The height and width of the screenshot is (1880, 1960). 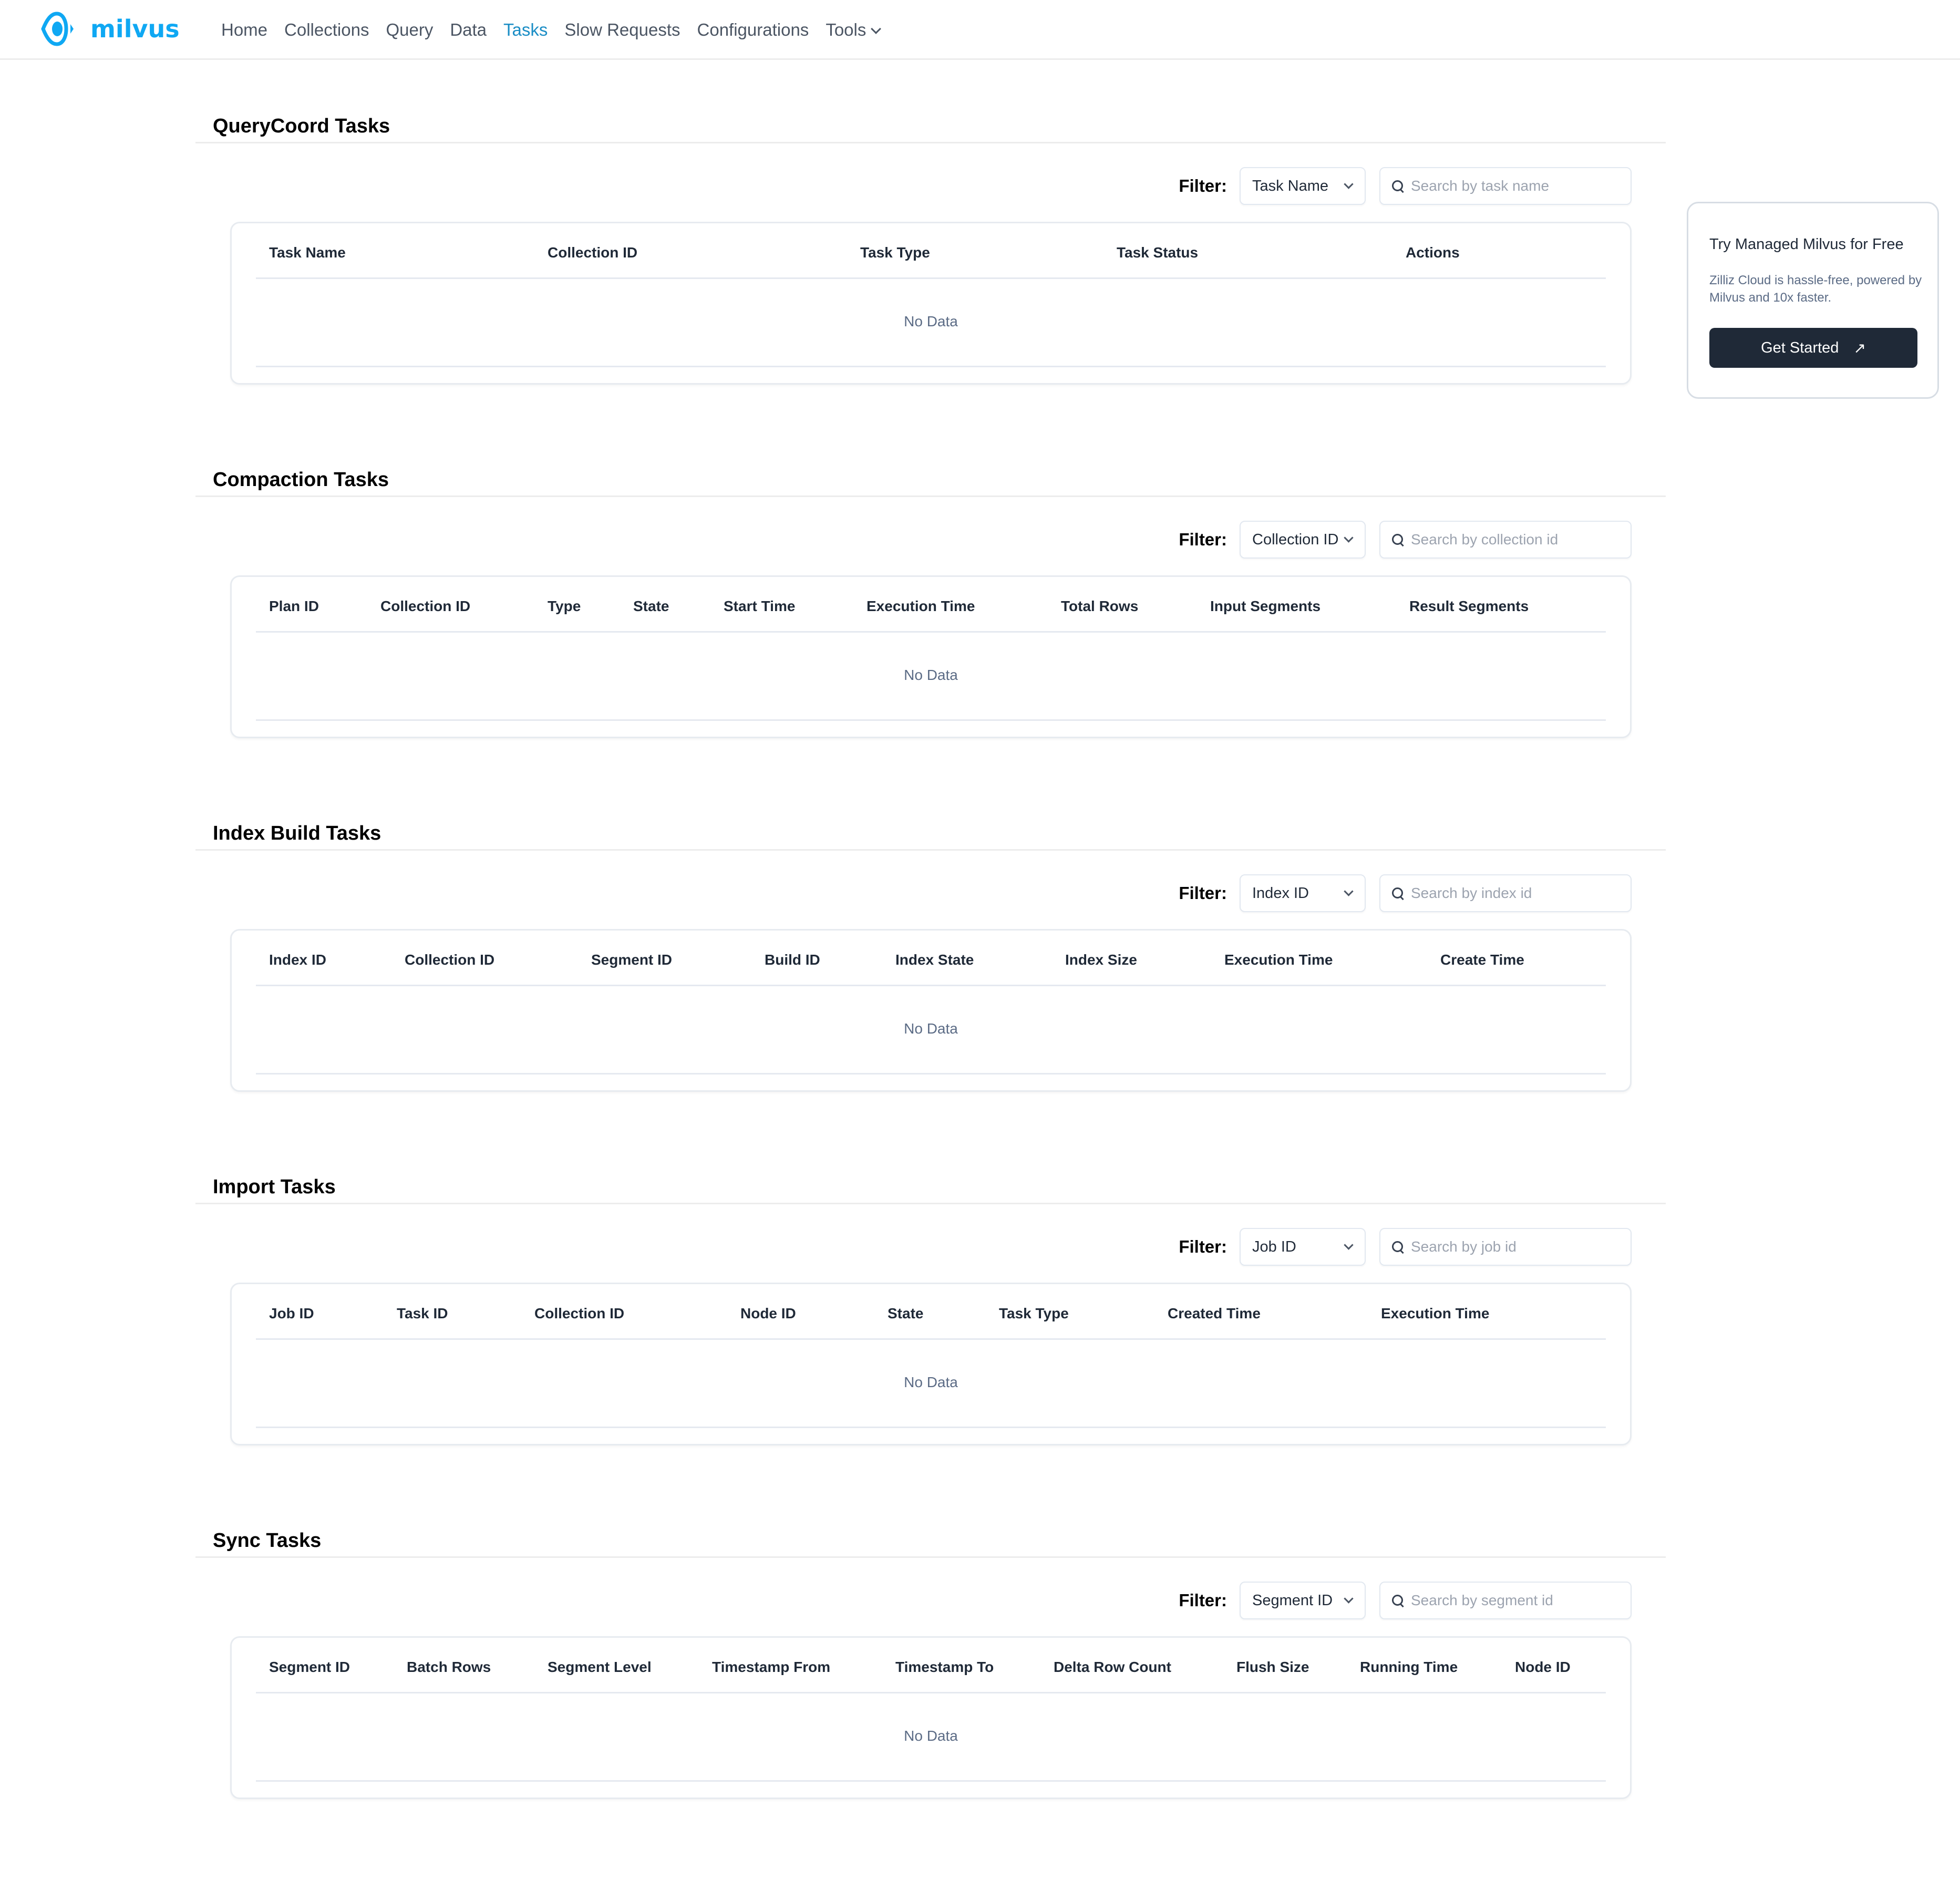 I want to click on nav-item-collections: Collections, so click(x=327, y=30).